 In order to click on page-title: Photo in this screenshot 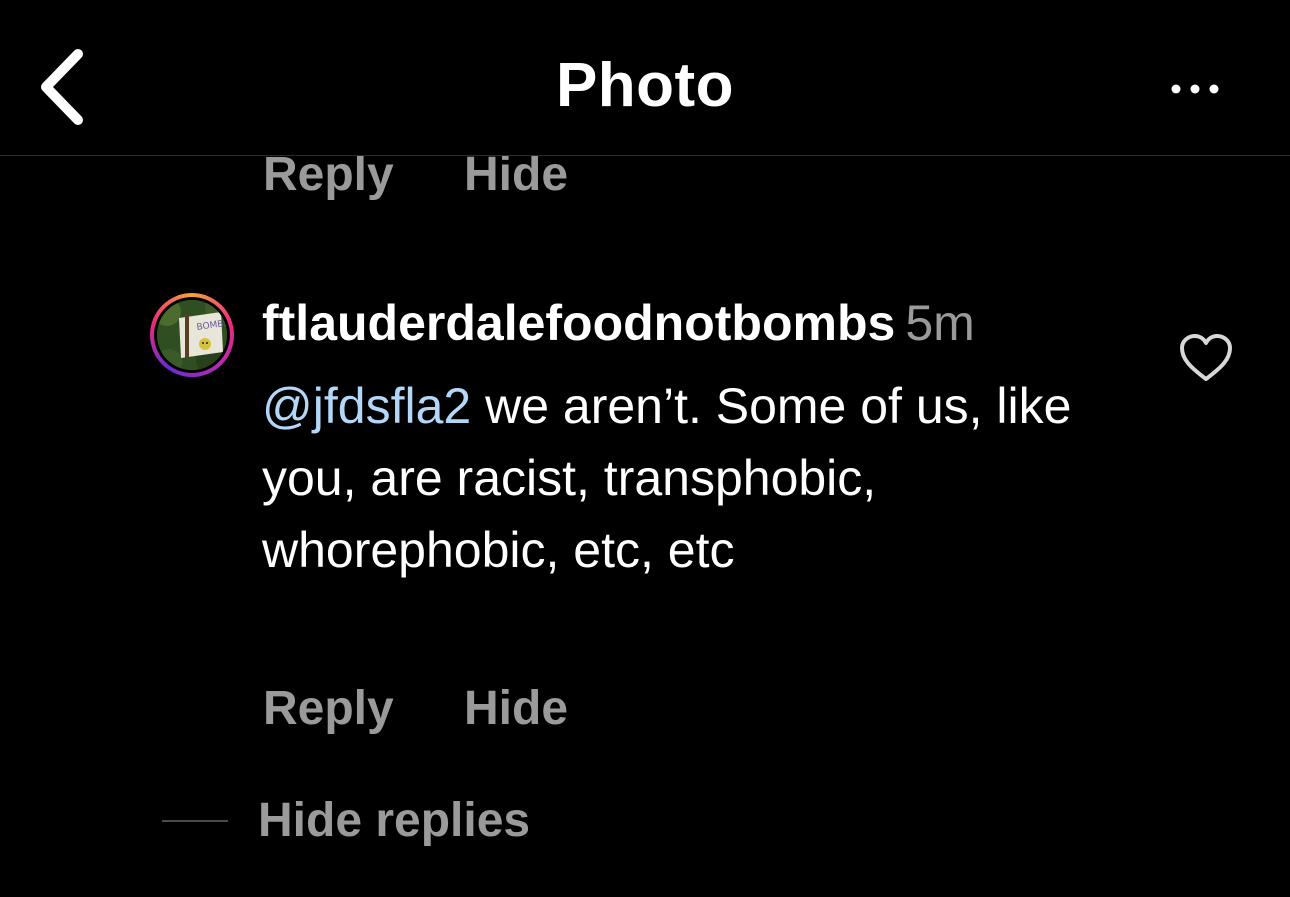, I will do `click(645, 85)`.